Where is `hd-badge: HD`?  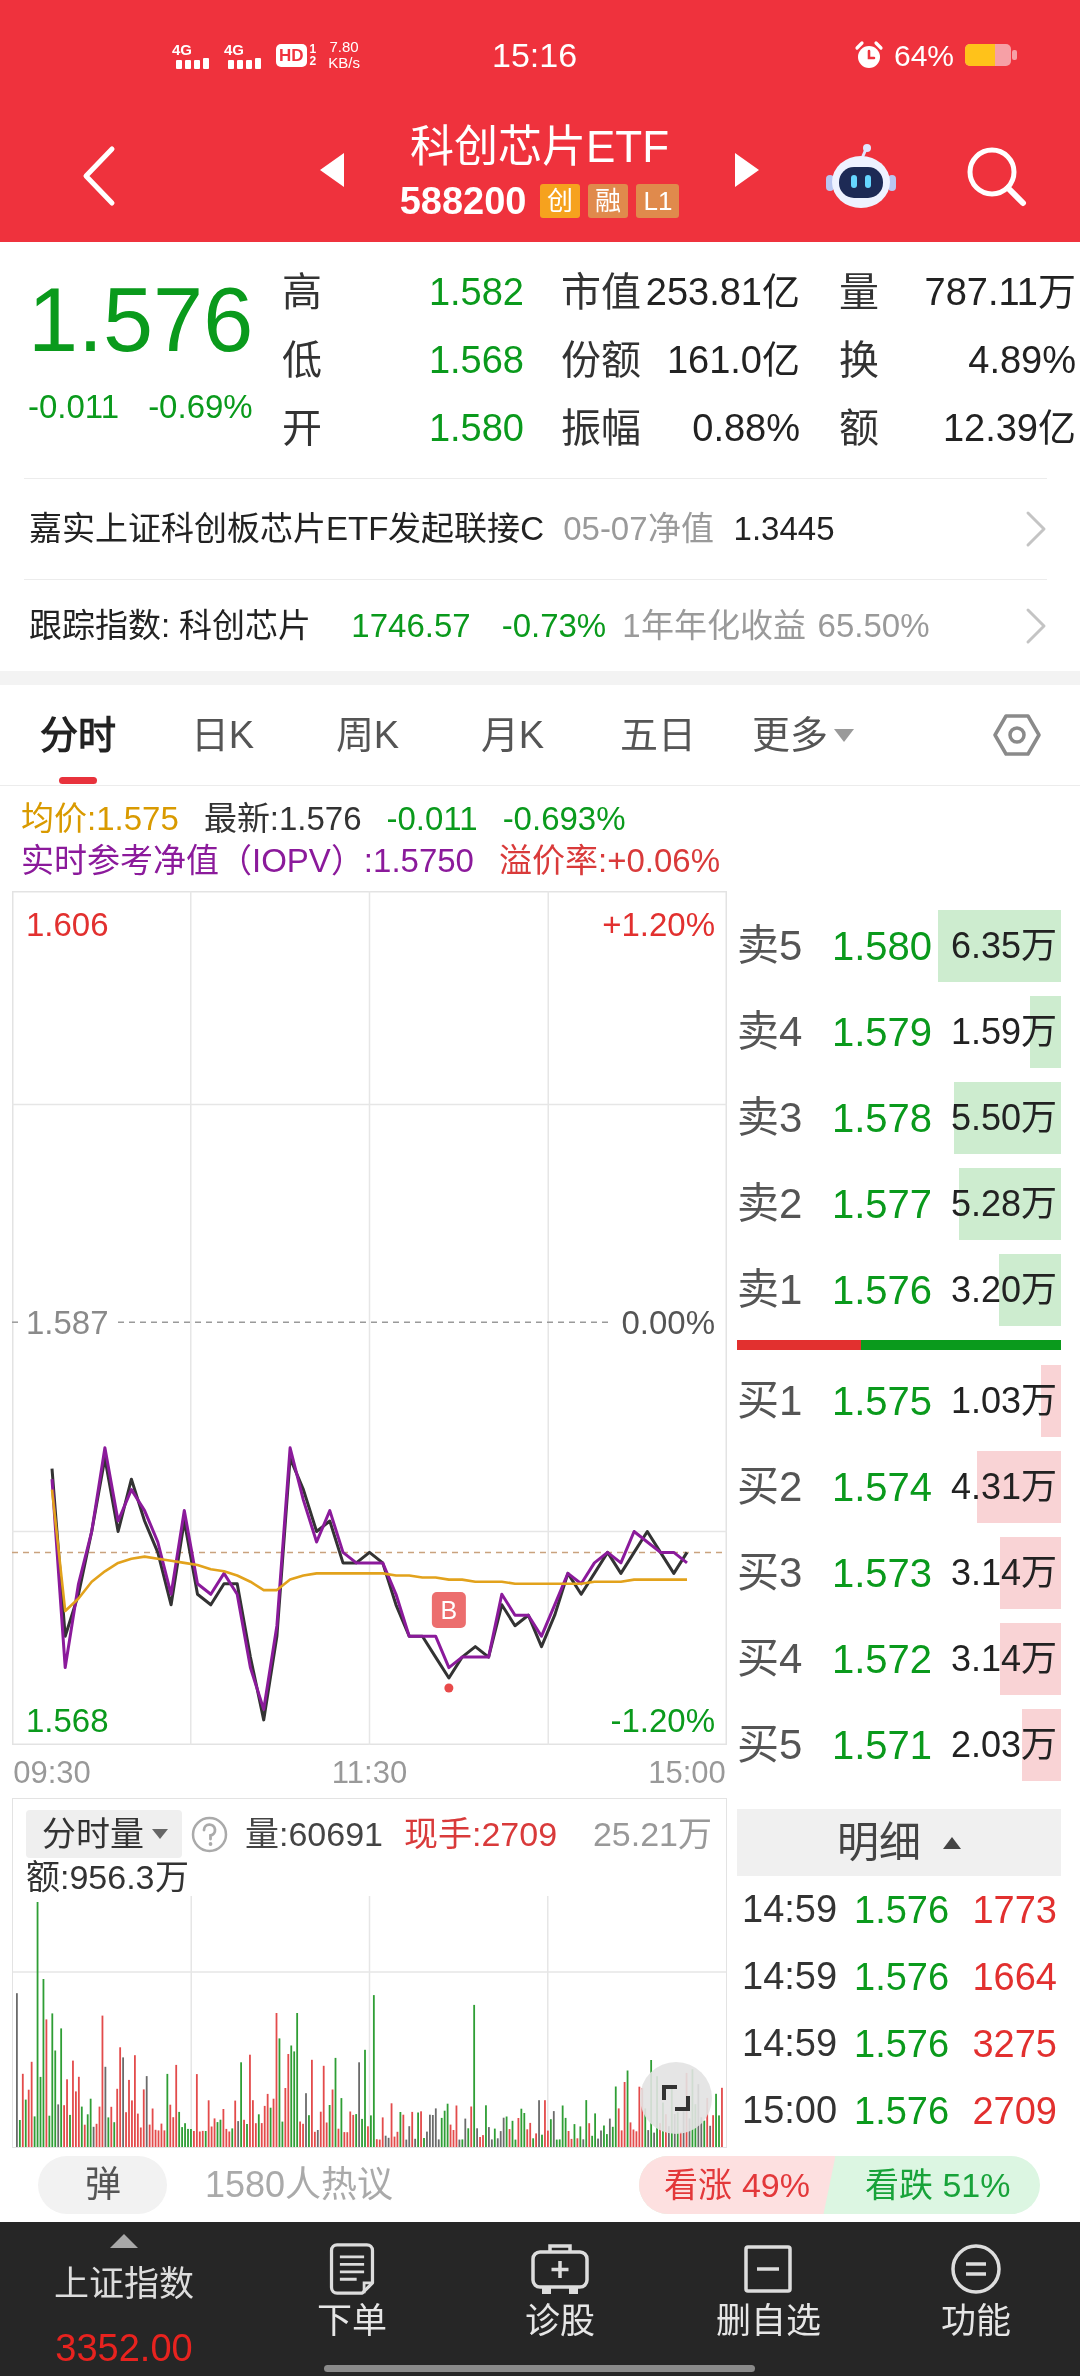
hd-badge: HD is located at coordinates (291, 55).